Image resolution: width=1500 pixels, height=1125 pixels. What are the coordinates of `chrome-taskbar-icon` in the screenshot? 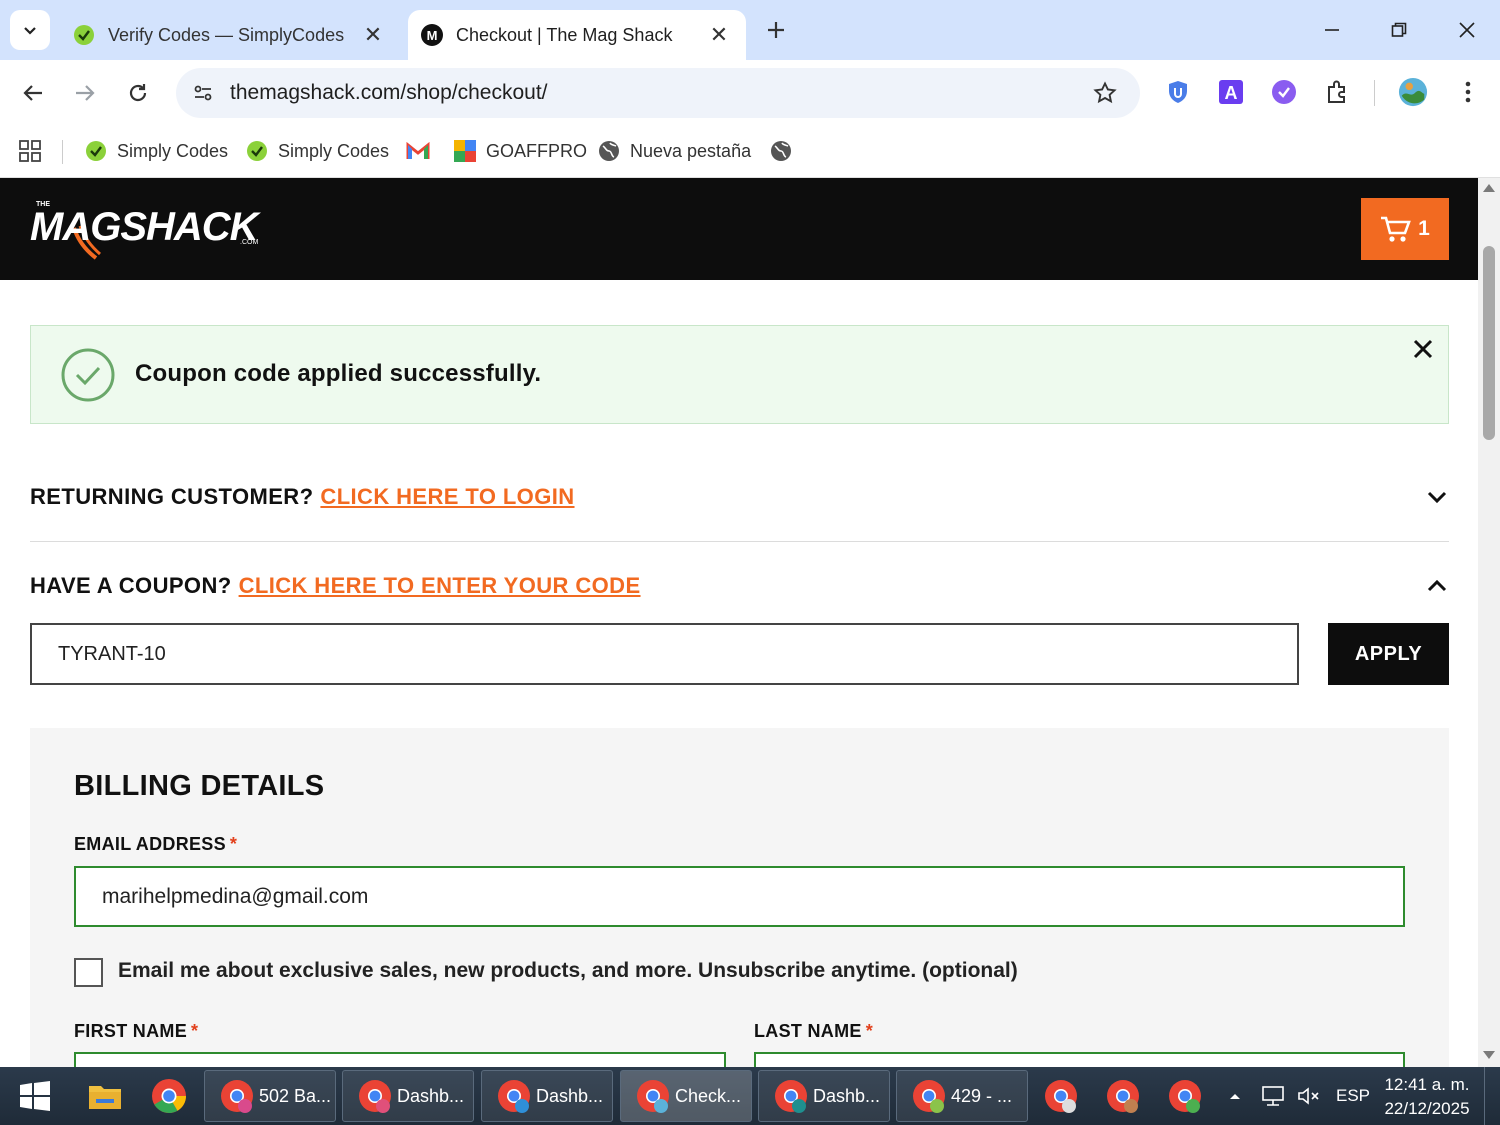 It's located at (169, 1096).